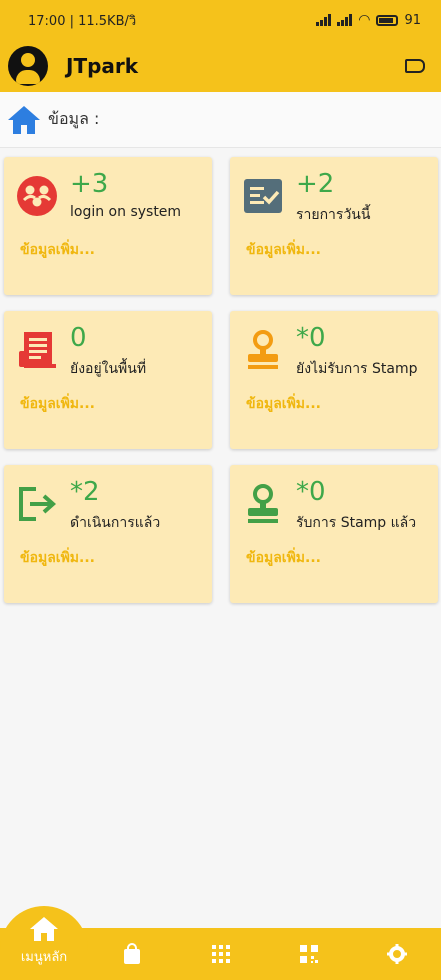 Image resolution: width=441 pixels, height=980 pixels. Describe the element at coordinates (356, 523) in the screenshot. I see `card-label: รับการ Stamp แล้ว` at that location.